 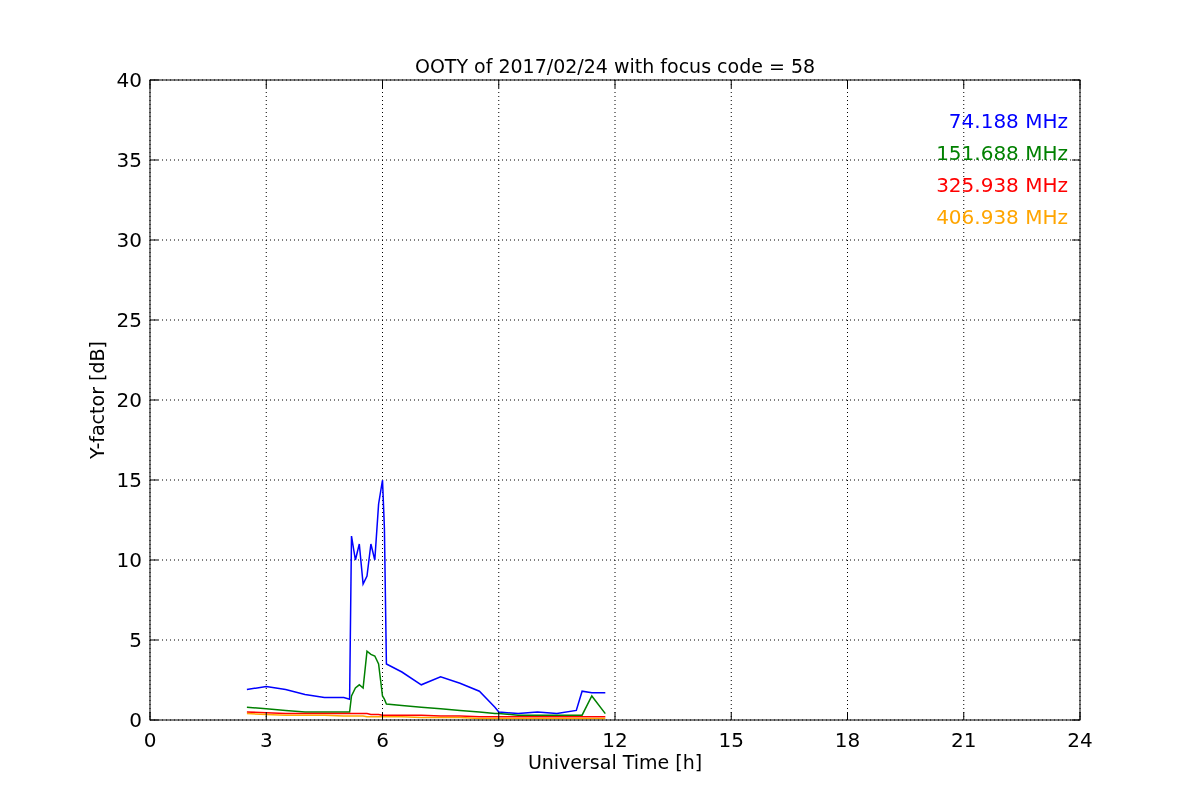 I want to click on x-tick-label: 12, so click(x=615, y=740).